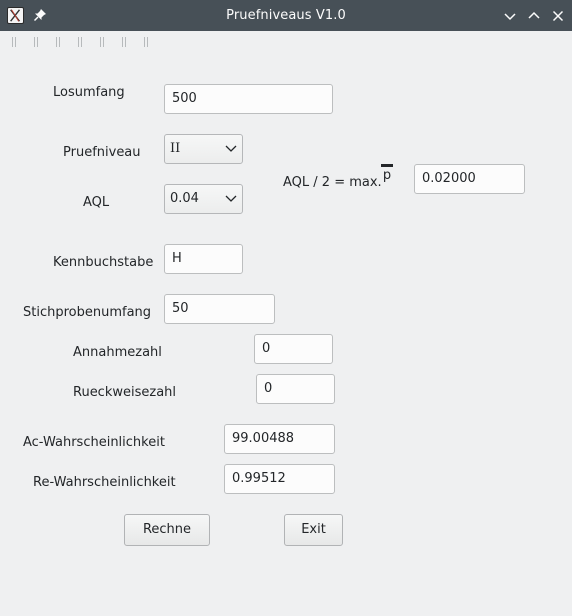 This screenshot has width=572, height=616. Describe the element at coordinates (387, 165) in the screenshot. I see `overline-bar` at that location.